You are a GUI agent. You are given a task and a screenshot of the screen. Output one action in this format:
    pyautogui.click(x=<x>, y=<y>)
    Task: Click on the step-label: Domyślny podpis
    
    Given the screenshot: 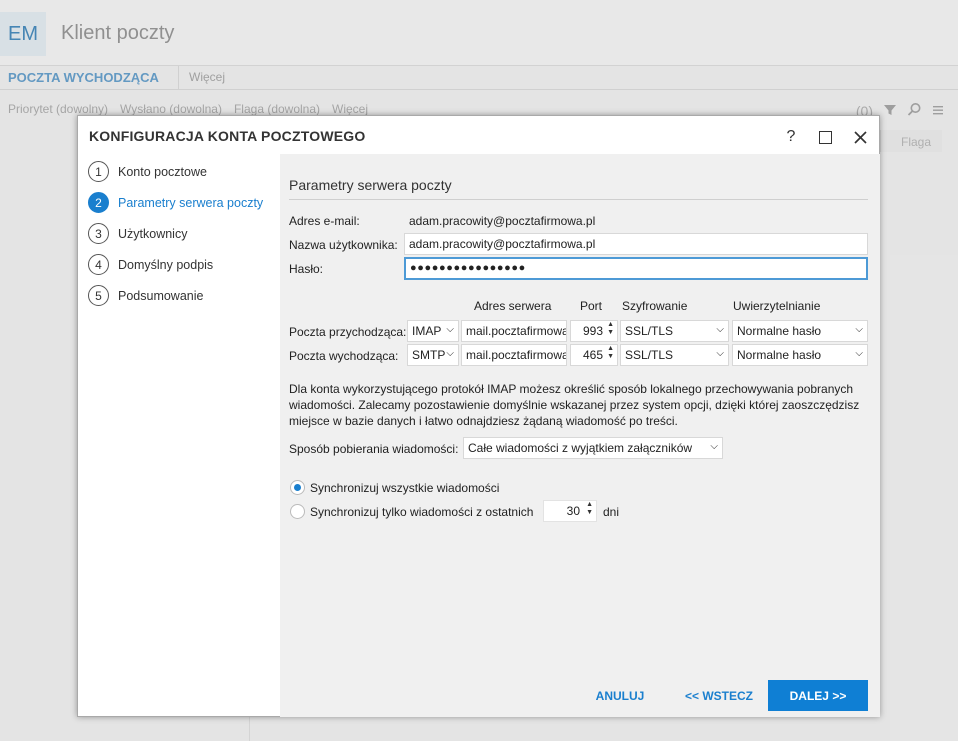 What is the action you would take?
    pyautogui.click(x=166, y=264)
    